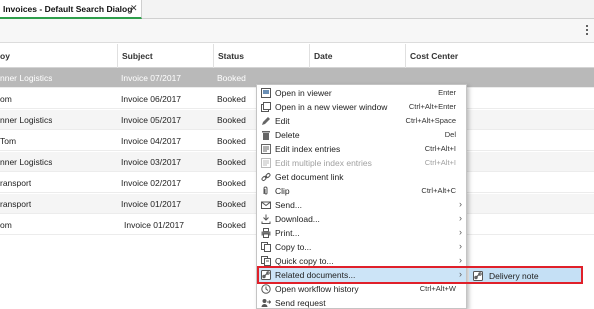 This screenshot has width=594, height=309. Describe the element at coordinates (266, 191) in the screenshot. I see `clip-icon` at that location.